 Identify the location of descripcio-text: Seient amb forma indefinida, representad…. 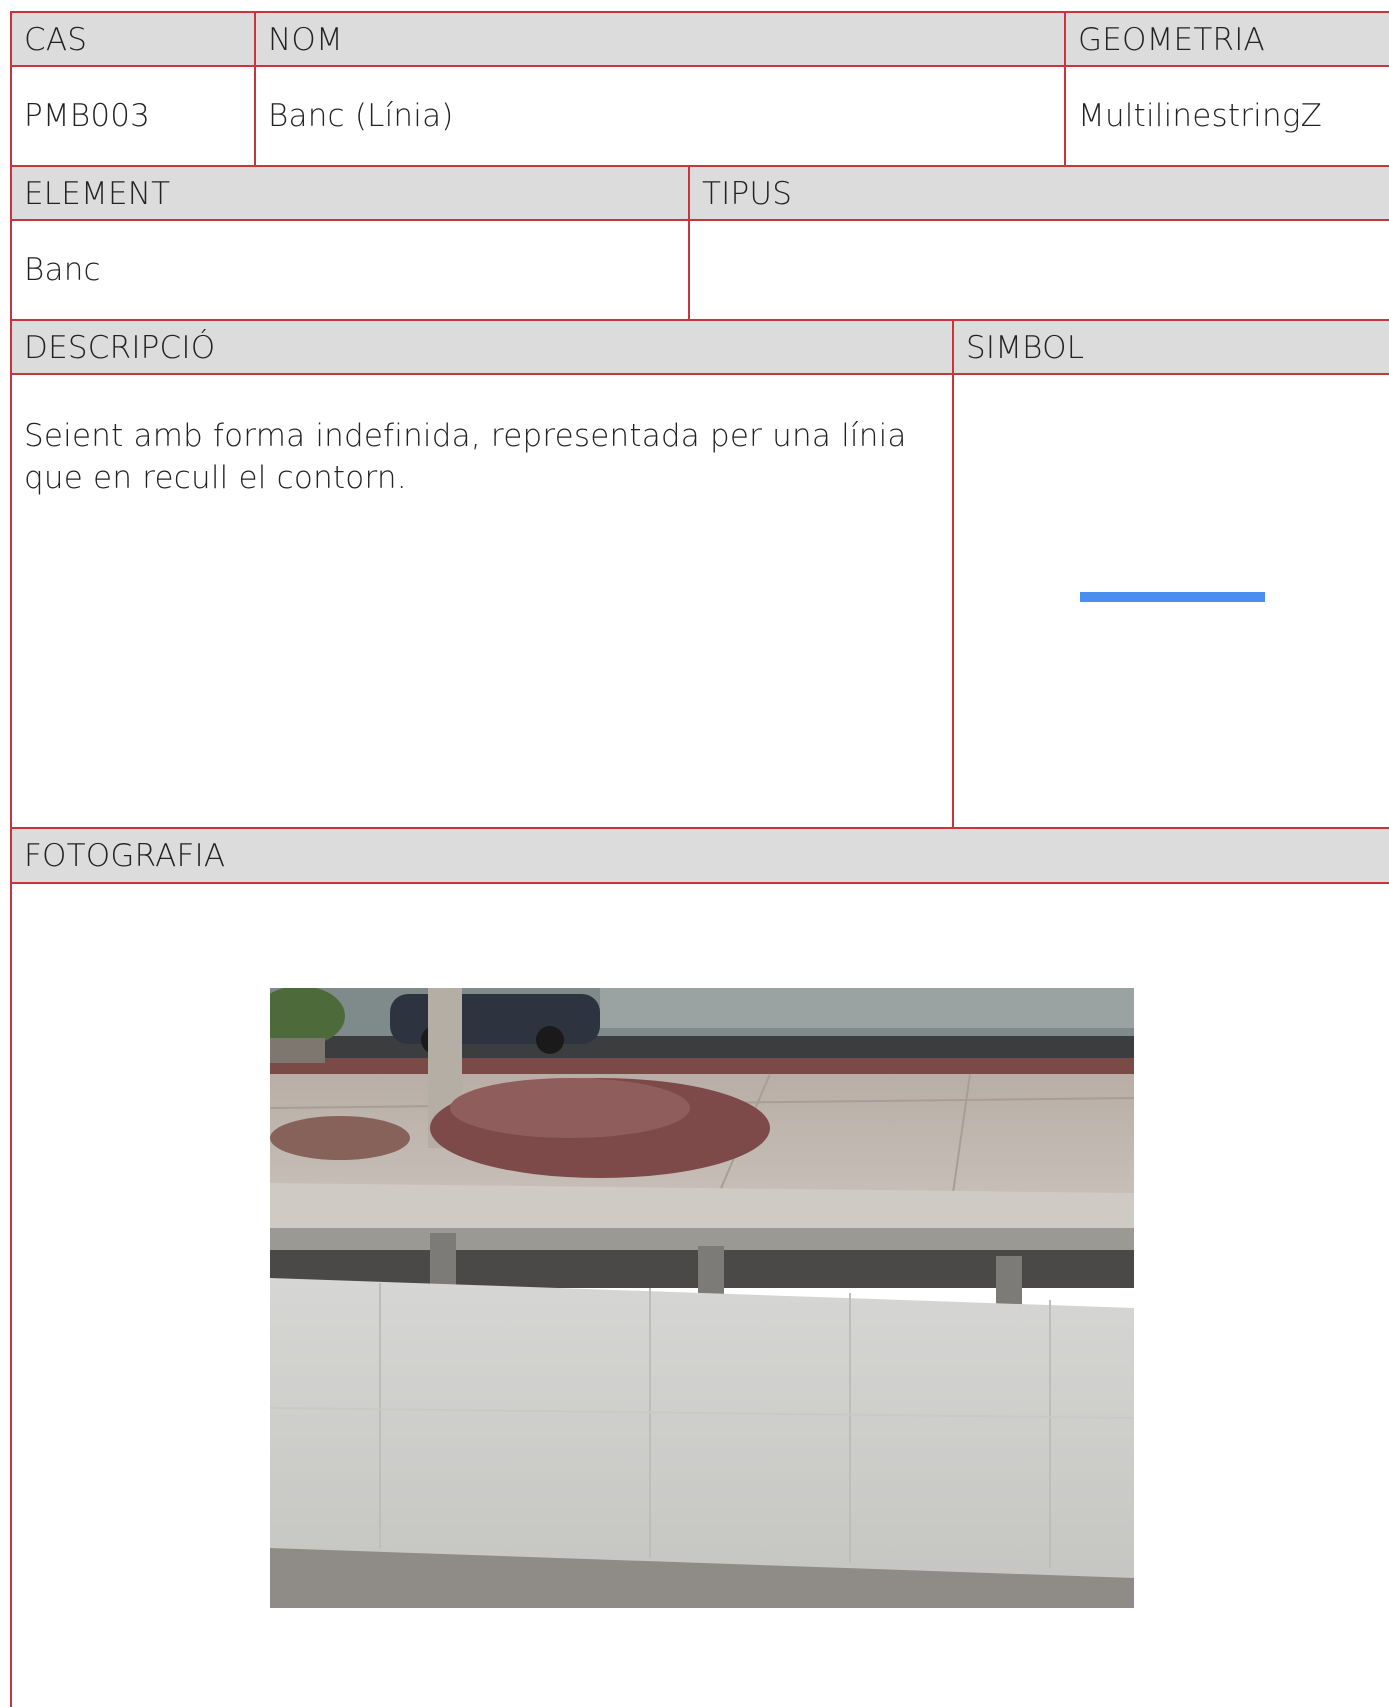
(465, 457).